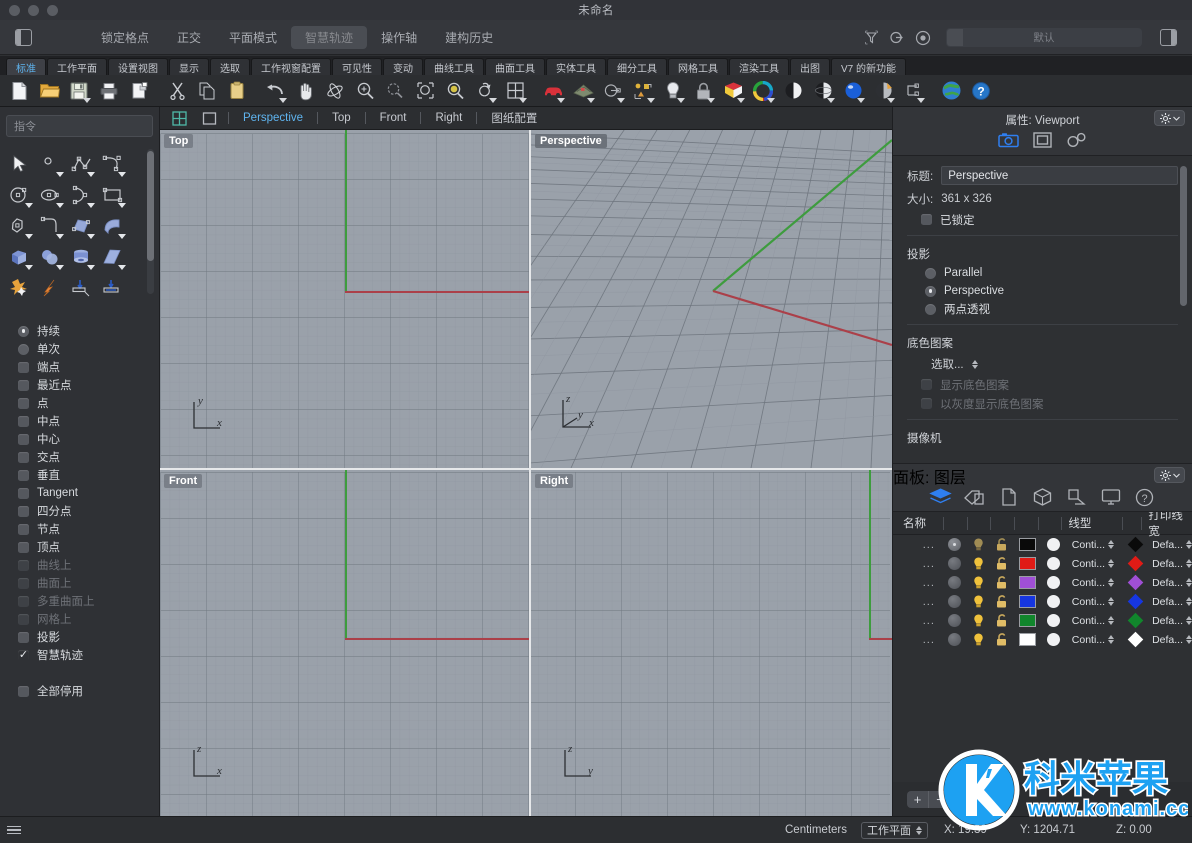 The width and height of the screenshot is (1192, 843). I want to click on option-ortho: 正交, so click(189, 37).